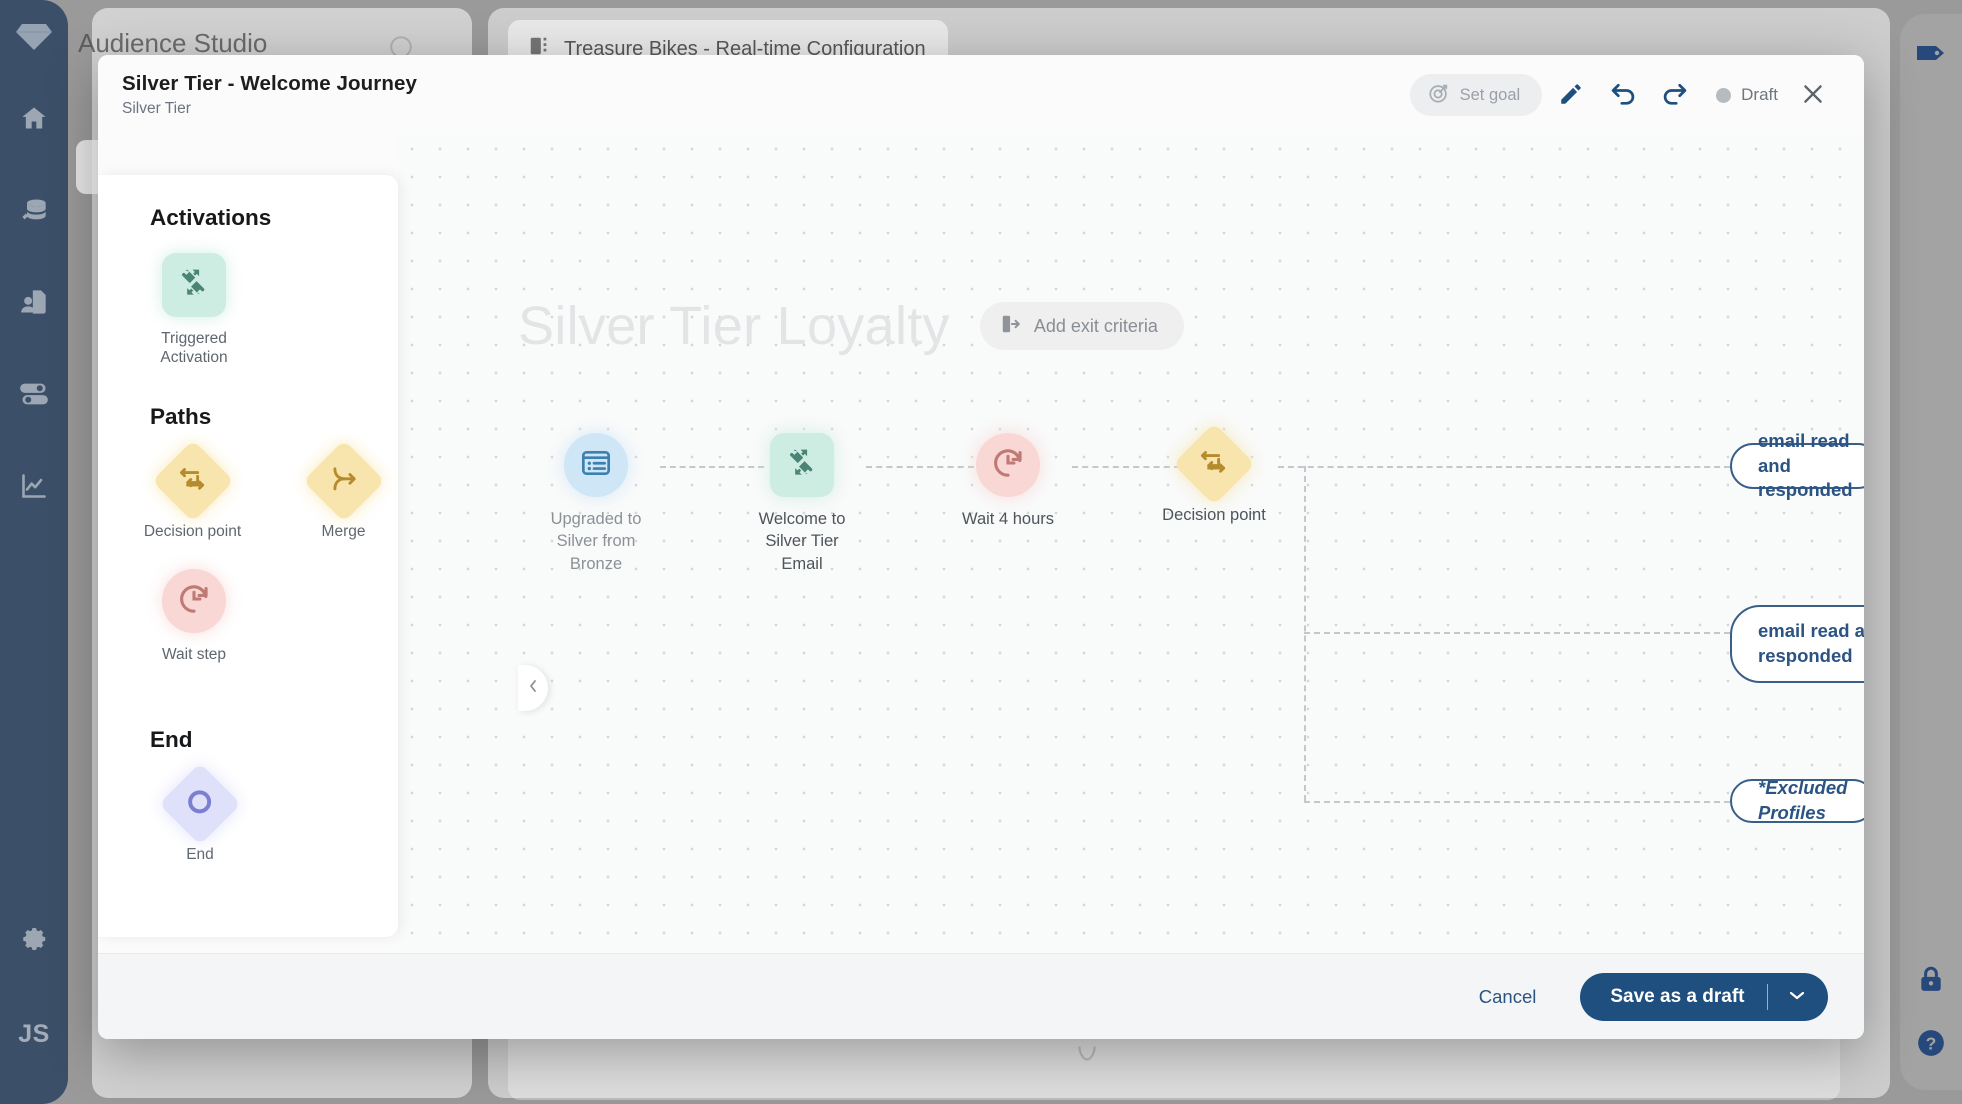  I want to click on palette-item-wait-step: Wait step, so click(194, 616).